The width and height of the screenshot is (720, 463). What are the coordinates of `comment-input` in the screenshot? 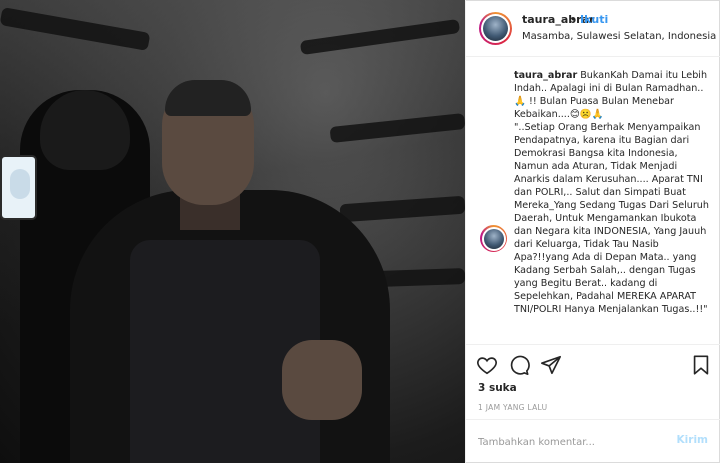 It's located at (573, 442).